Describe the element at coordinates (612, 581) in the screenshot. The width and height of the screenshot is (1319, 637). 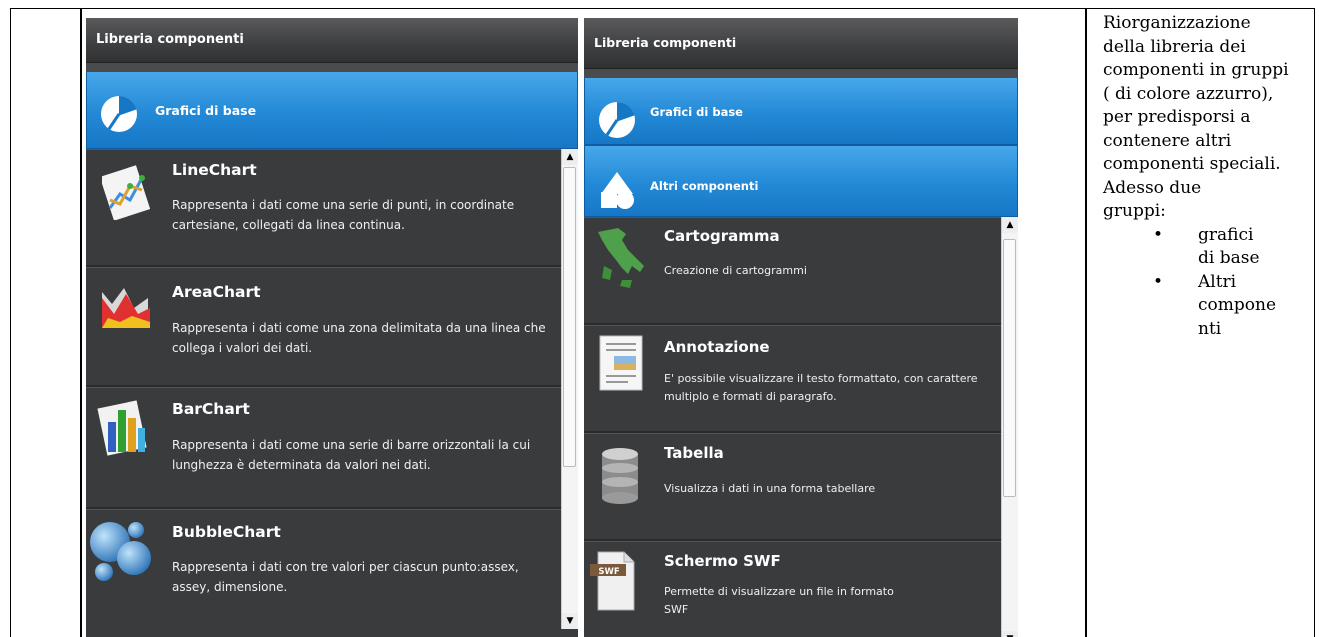
I see `swf-file-icon` at that location.